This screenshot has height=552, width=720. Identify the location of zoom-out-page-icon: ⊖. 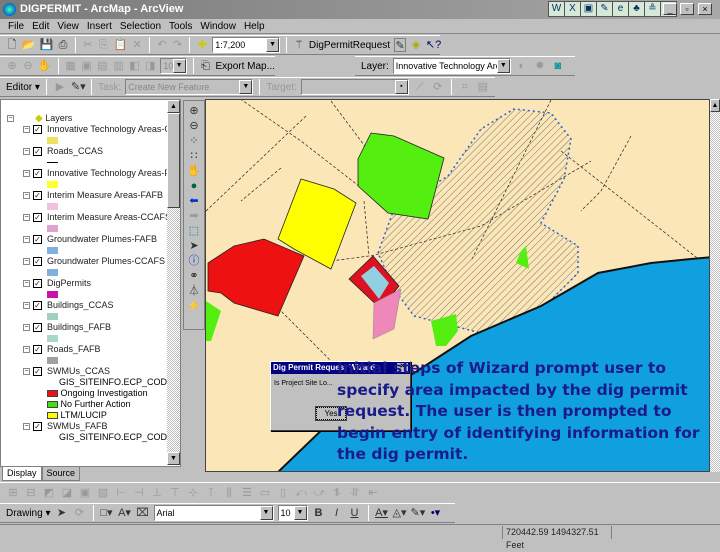
(28, 66).